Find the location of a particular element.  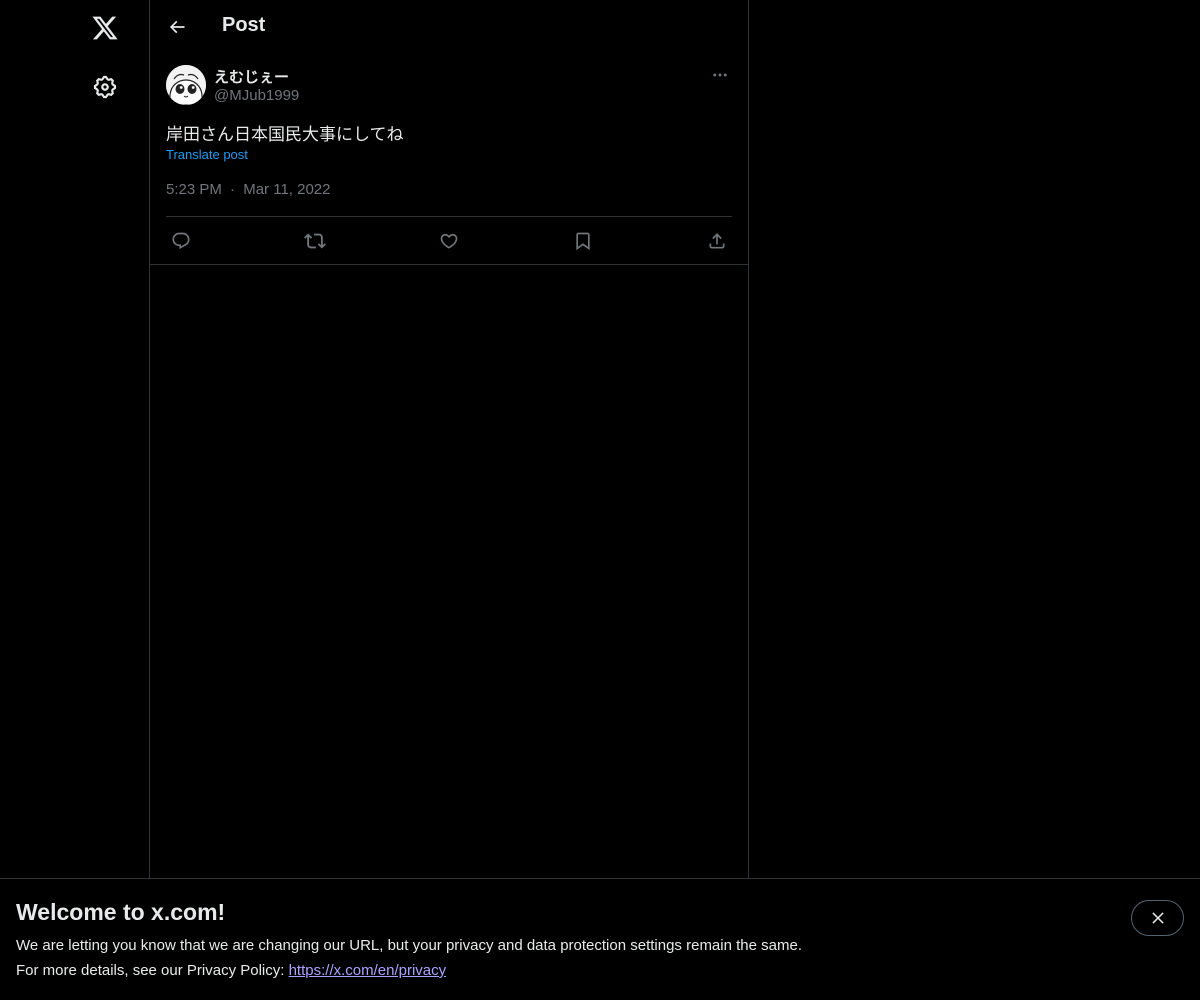

arrow-left-icon is located at coordinates (177, 27).